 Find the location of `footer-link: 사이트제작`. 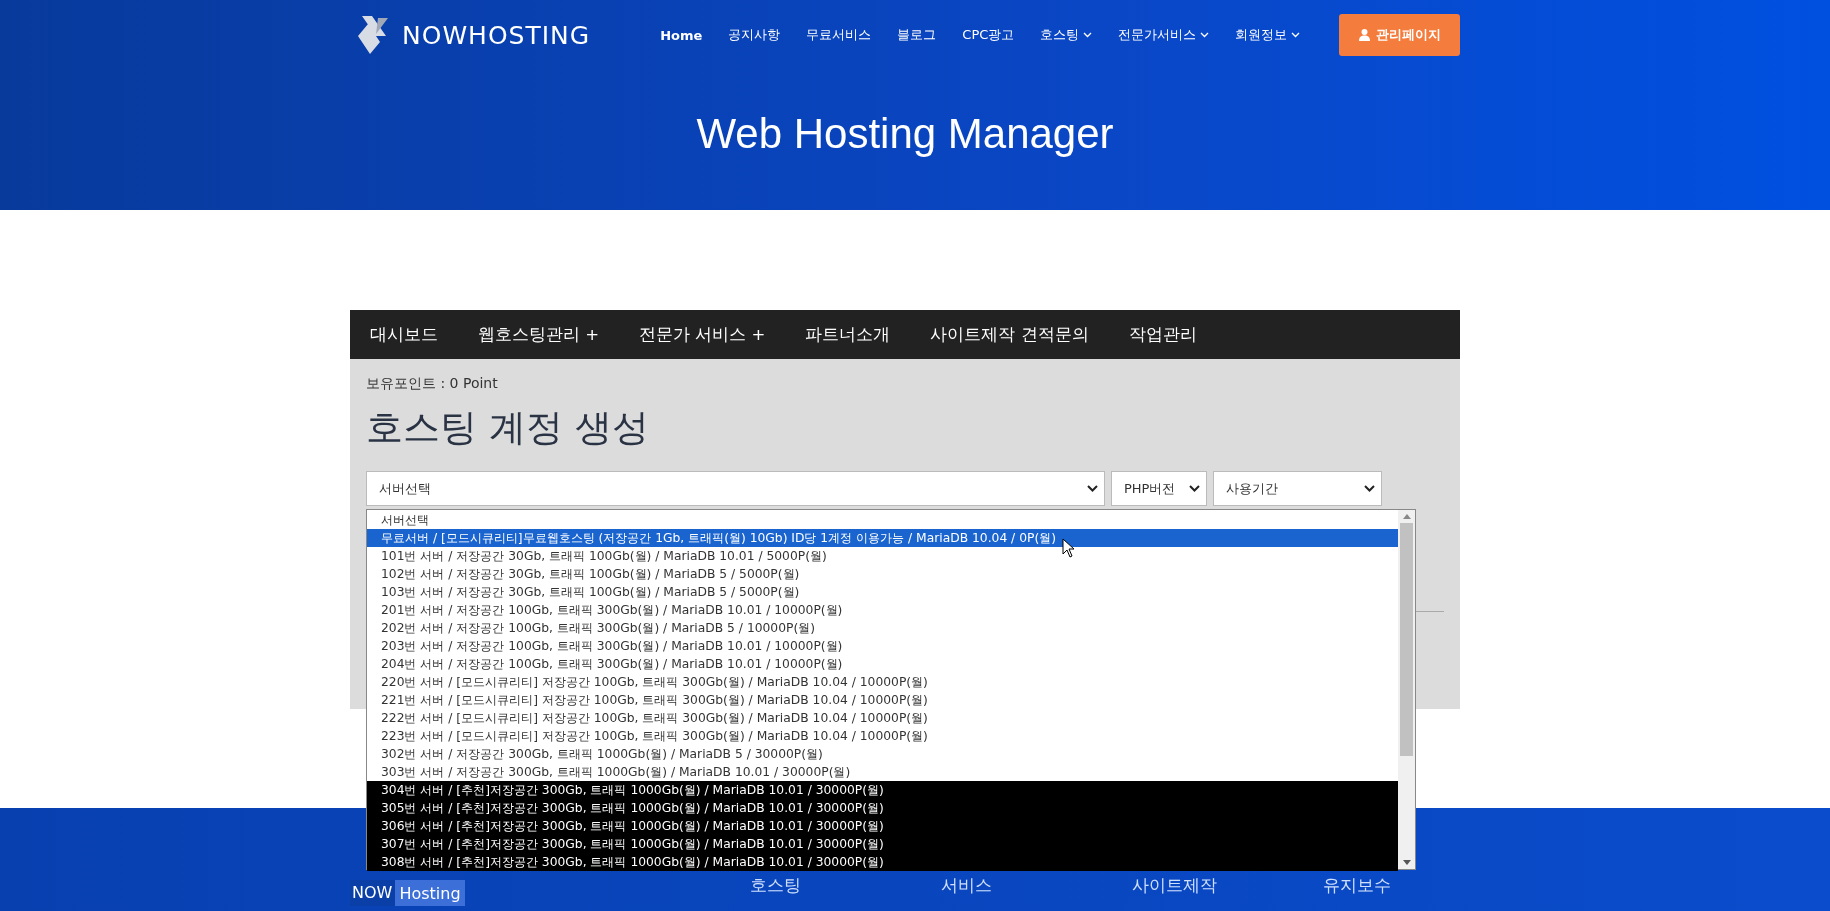

footer-link: 사이트제작 is located at coordinates (1227, 885).